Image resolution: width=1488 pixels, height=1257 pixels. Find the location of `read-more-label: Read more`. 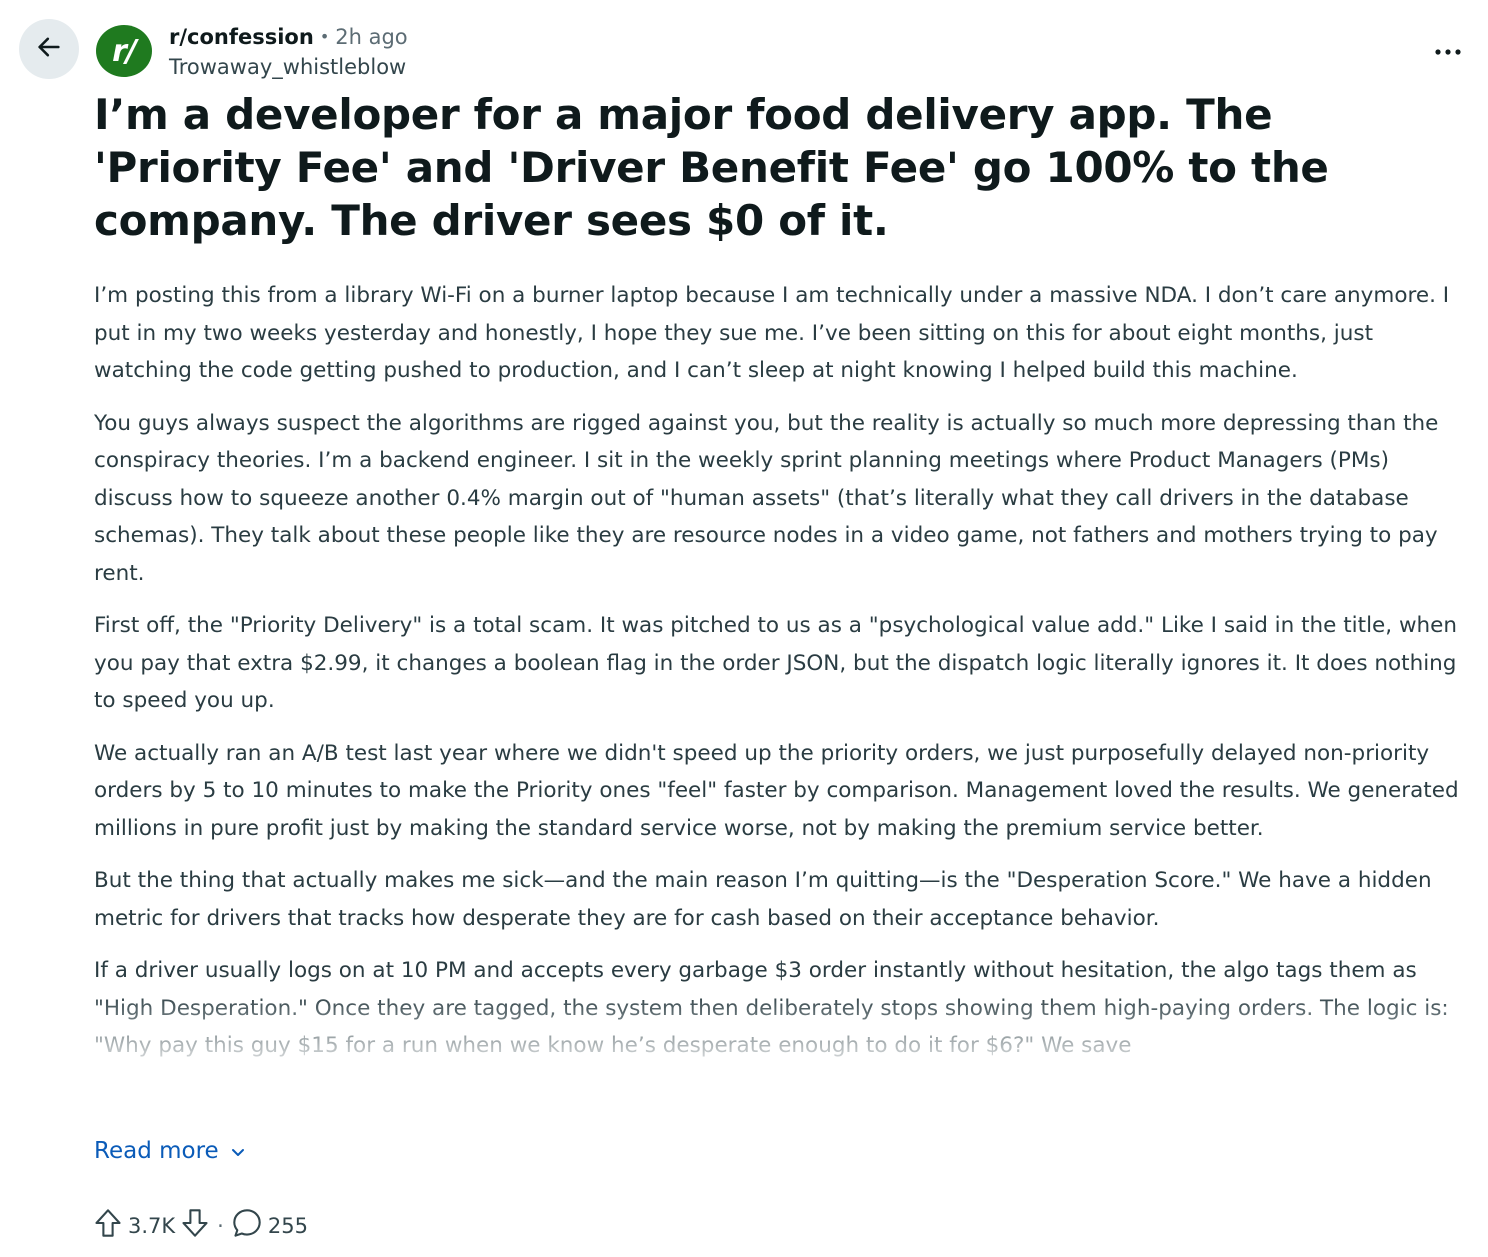

read-more-label: Read more is located at coordinates (156, 1151).